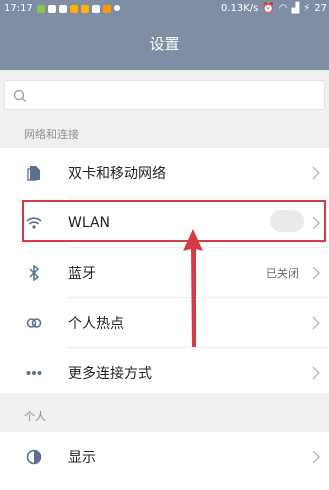 This screenshot has height=490, width=329. What do you see at coordinates (239, 8) in the screenshot?
I see `network-speed: 0.13K/s` at bounding box center [239, 8].